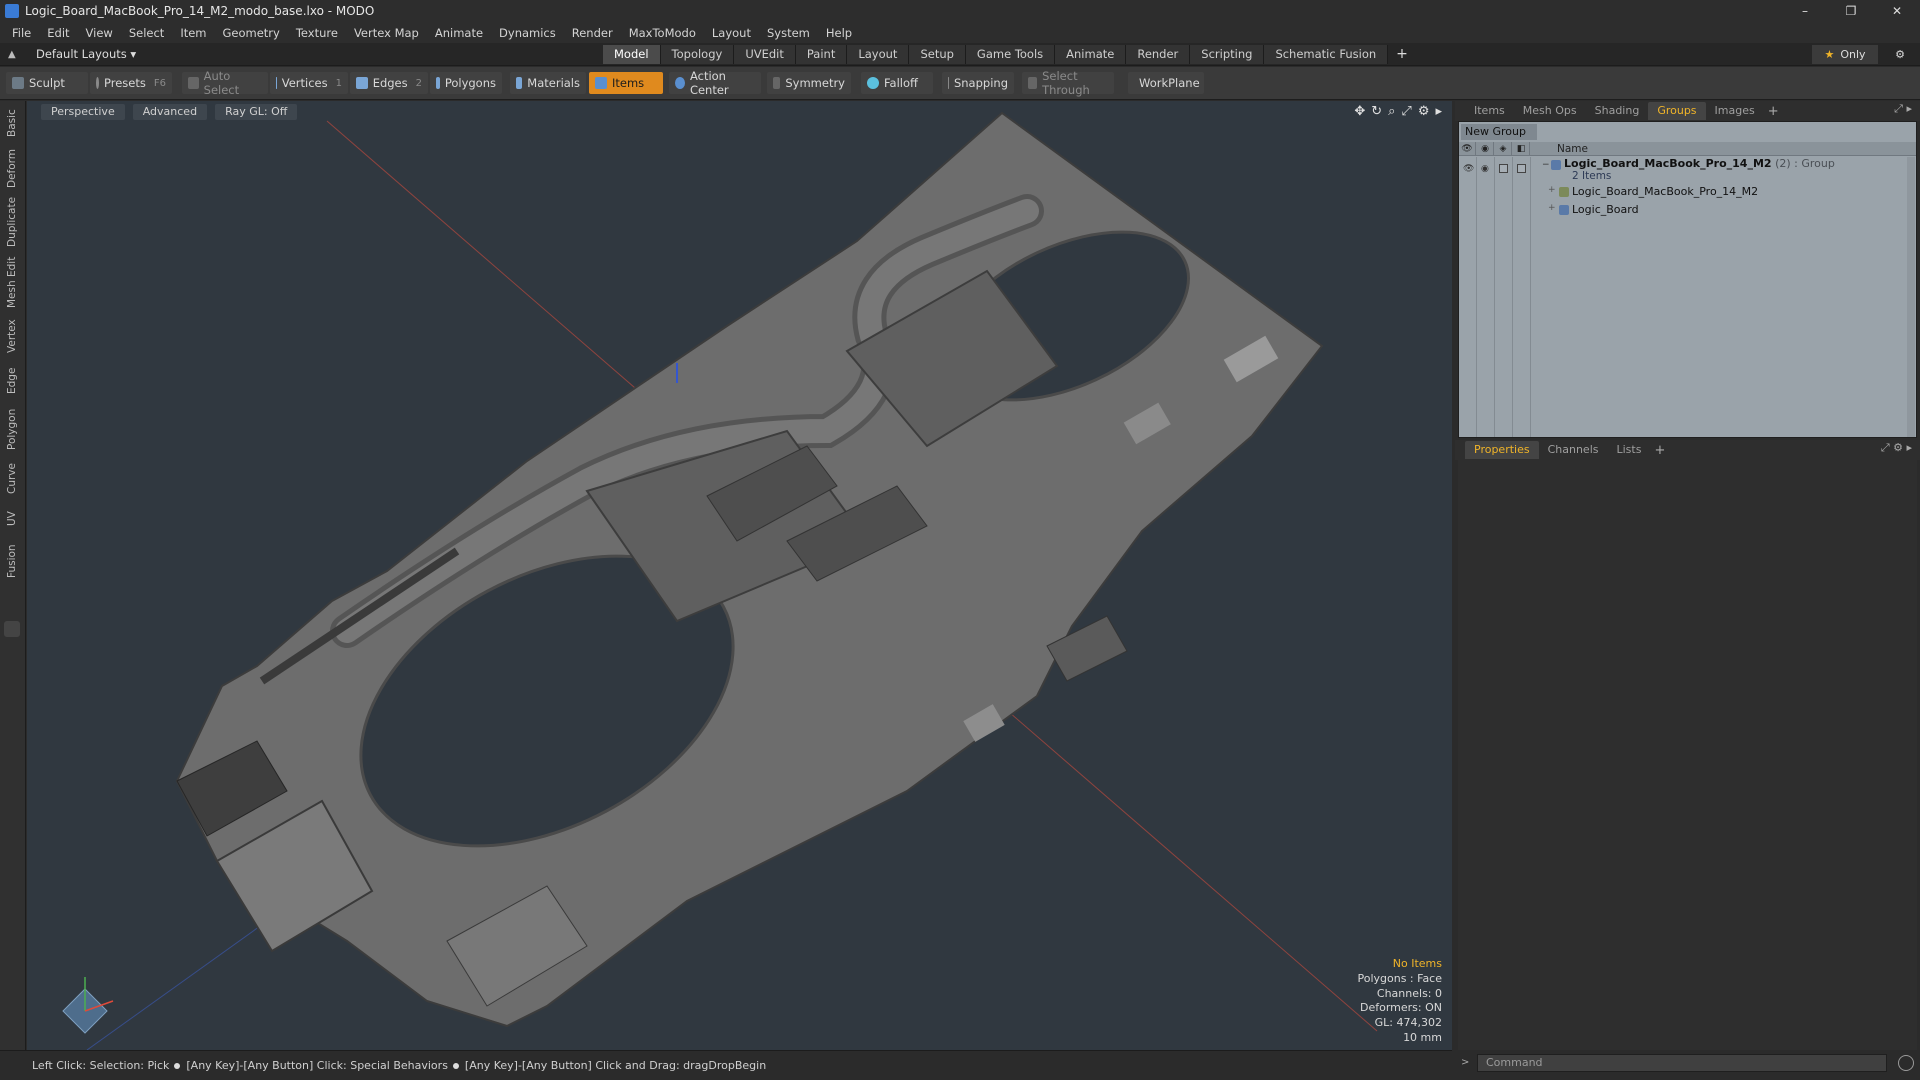  I want to click on panel-expand-icon: ⤢ ▸, so click(1903, 109).